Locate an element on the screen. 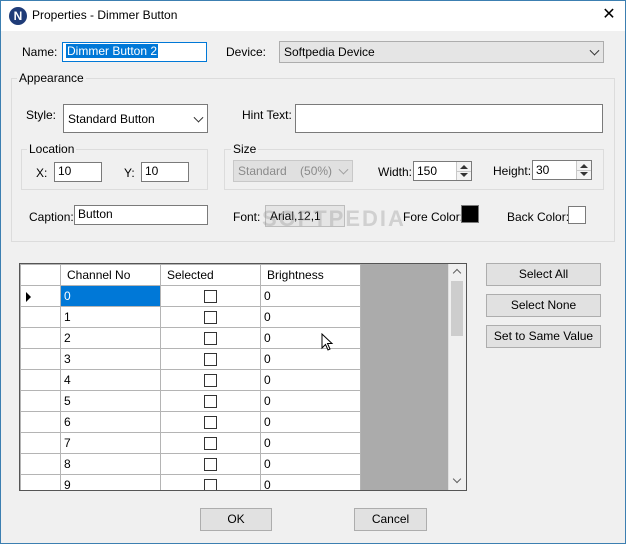 Image resolution: width=626 pixels, height=544 pixels. y-input: 10 is located at coordinates (165, 172).